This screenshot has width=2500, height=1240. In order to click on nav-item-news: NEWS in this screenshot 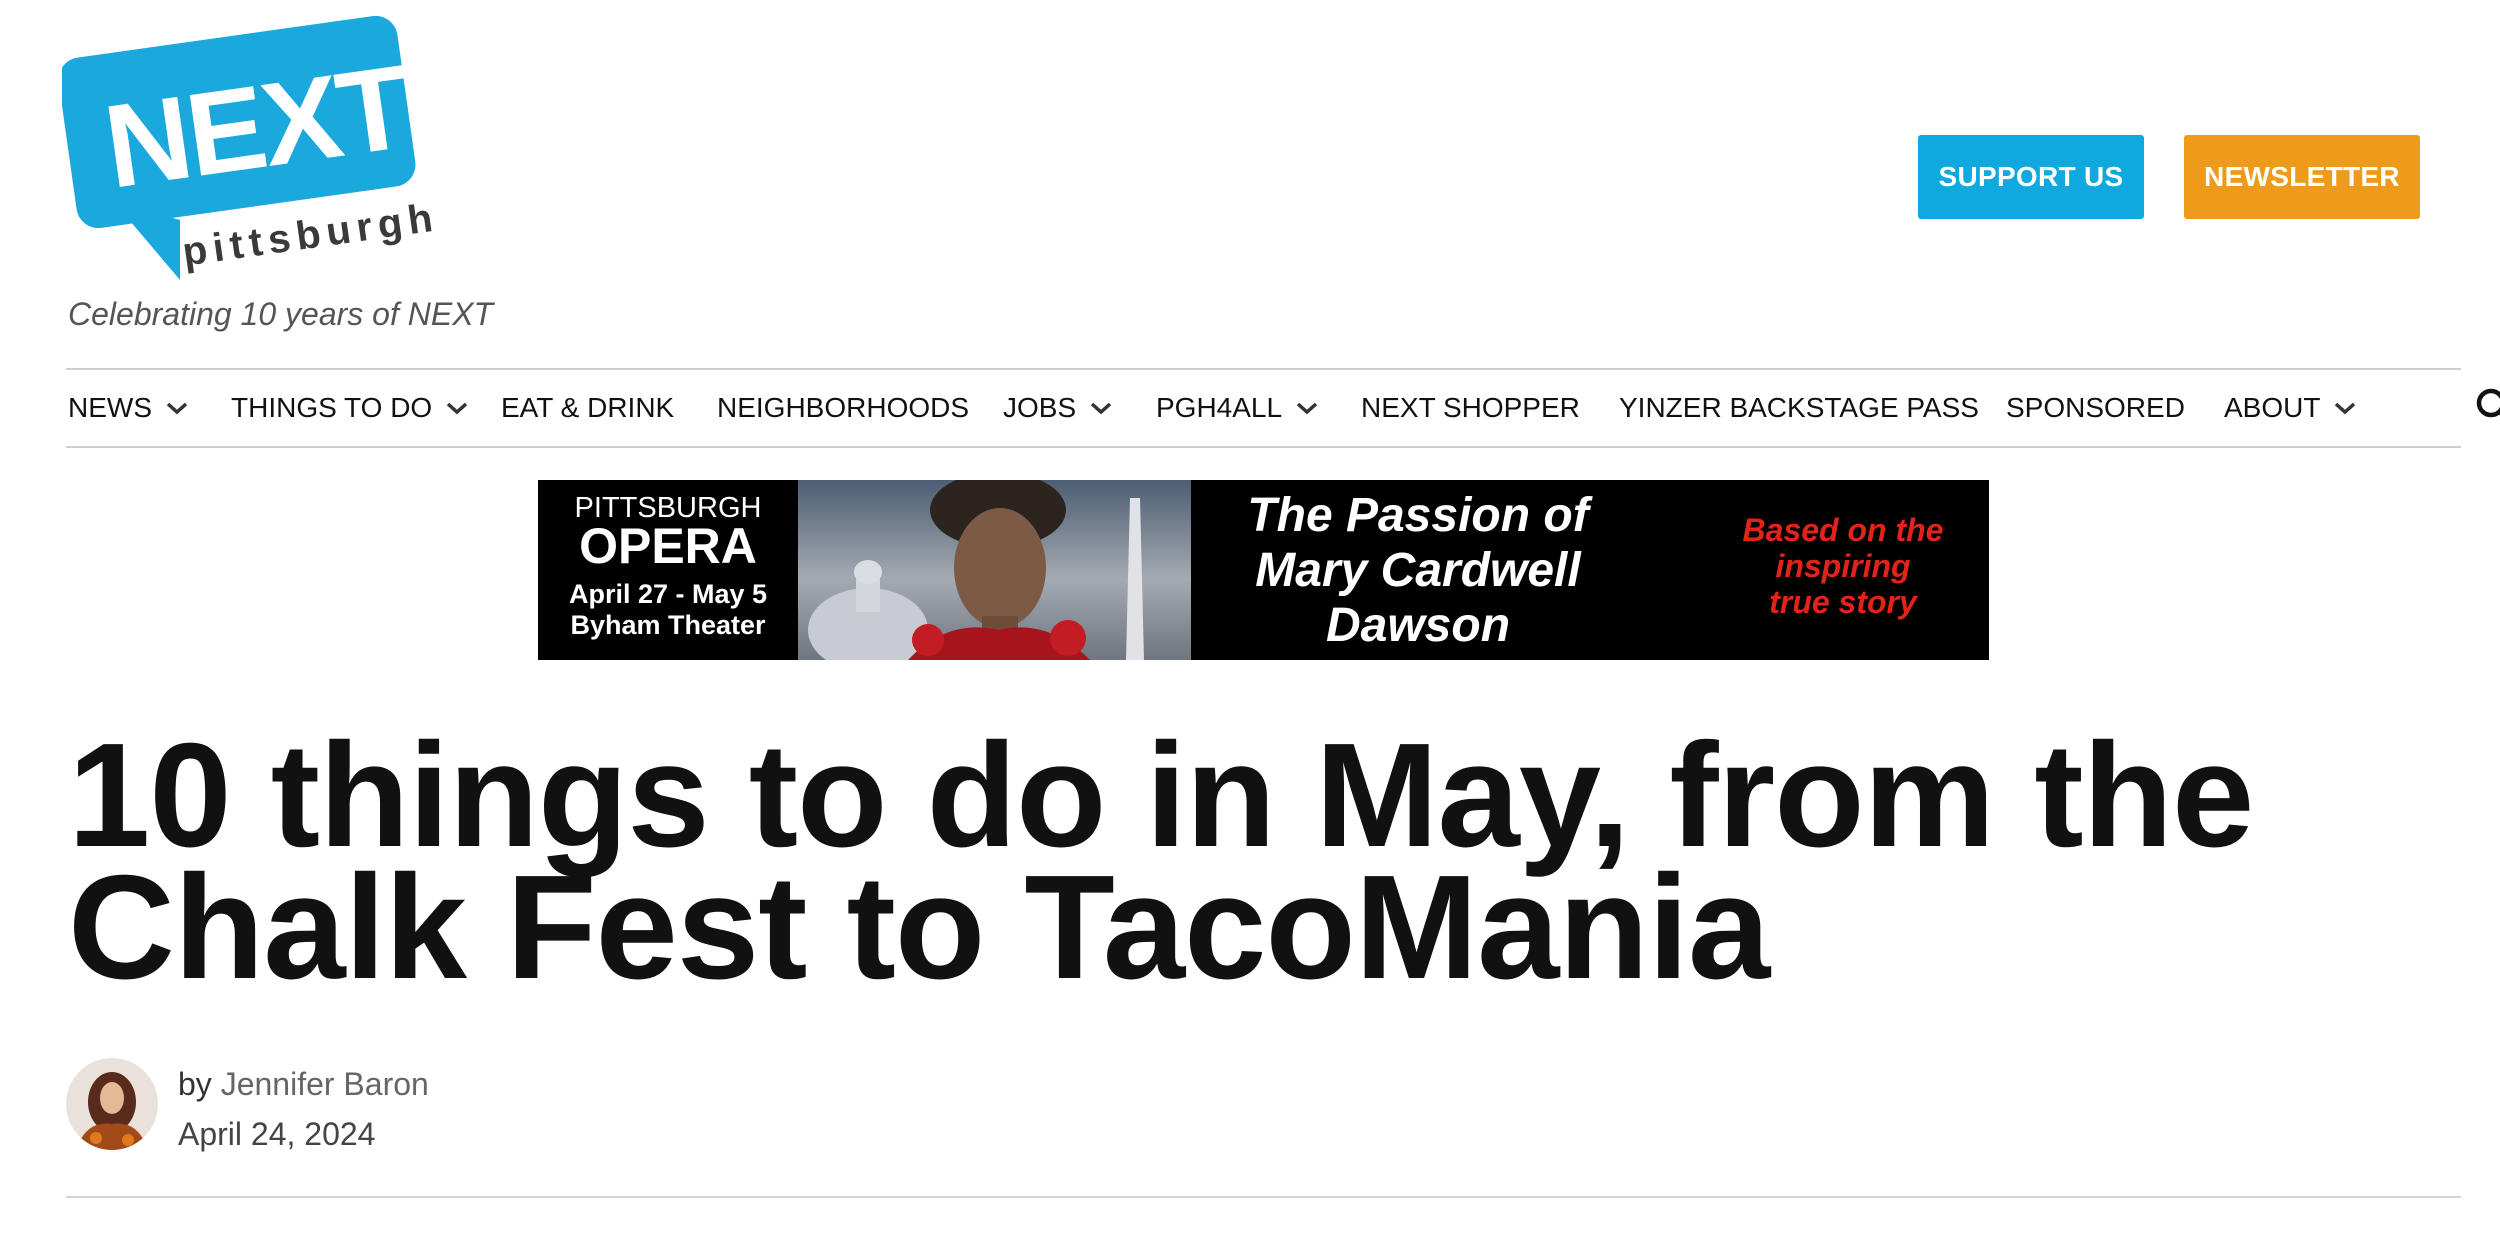, I will do `click(129, 408)`.